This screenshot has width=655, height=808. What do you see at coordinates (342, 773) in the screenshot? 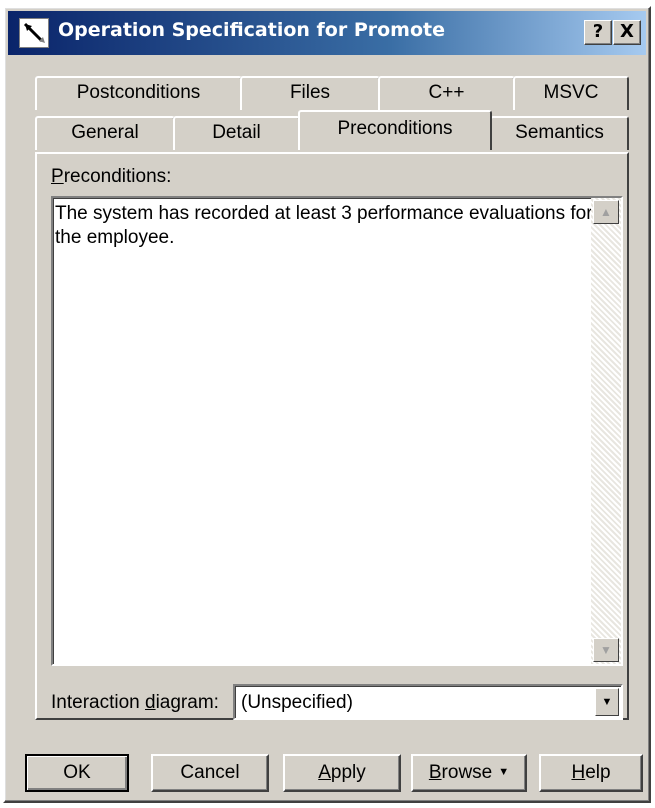
I see `apply-button: Apply` at bounding box center [342, 773].